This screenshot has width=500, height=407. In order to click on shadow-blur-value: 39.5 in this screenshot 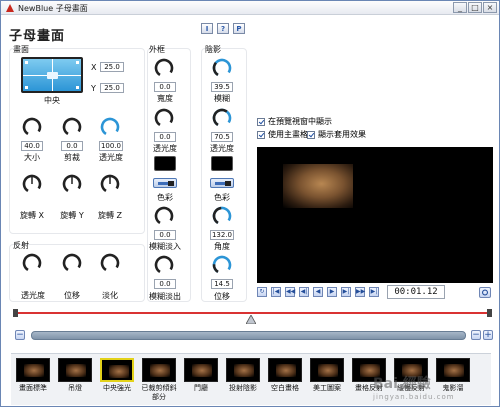, I will do `click(222, 87)`.